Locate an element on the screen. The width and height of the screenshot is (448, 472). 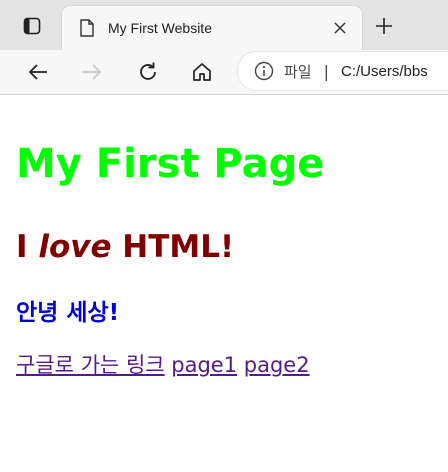
refresh-icon is located at coordinates (148, 71).